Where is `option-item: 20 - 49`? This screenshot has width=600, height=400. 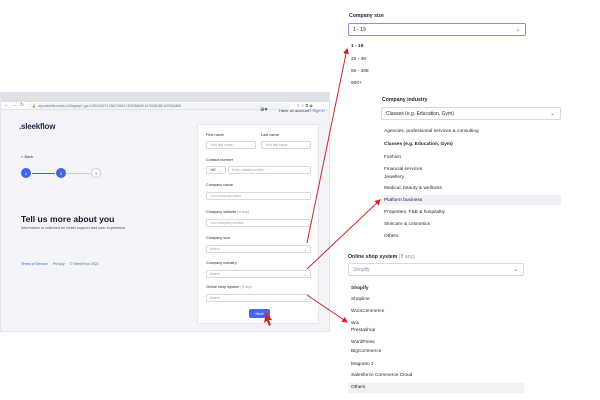 option-item: 20 - 49 is located at coordinates (358, 59).